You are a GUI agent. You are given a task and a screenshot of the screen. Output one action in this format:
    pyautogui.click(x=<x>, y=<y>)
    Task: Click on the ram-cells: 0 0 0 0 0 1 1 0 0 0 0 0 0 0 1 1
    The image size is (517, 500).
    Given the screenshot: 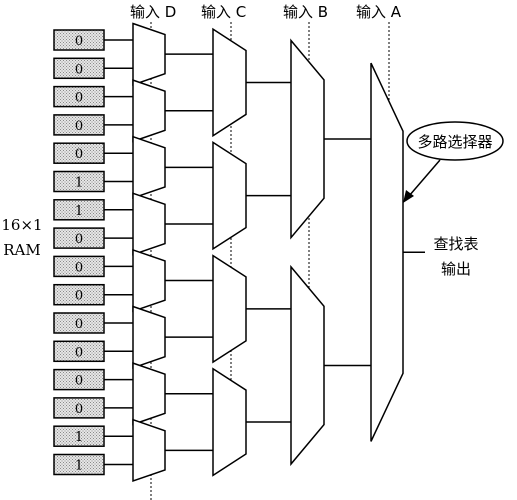 What is the action you would take?
    pyautogui.click(x=79, y=252)
    